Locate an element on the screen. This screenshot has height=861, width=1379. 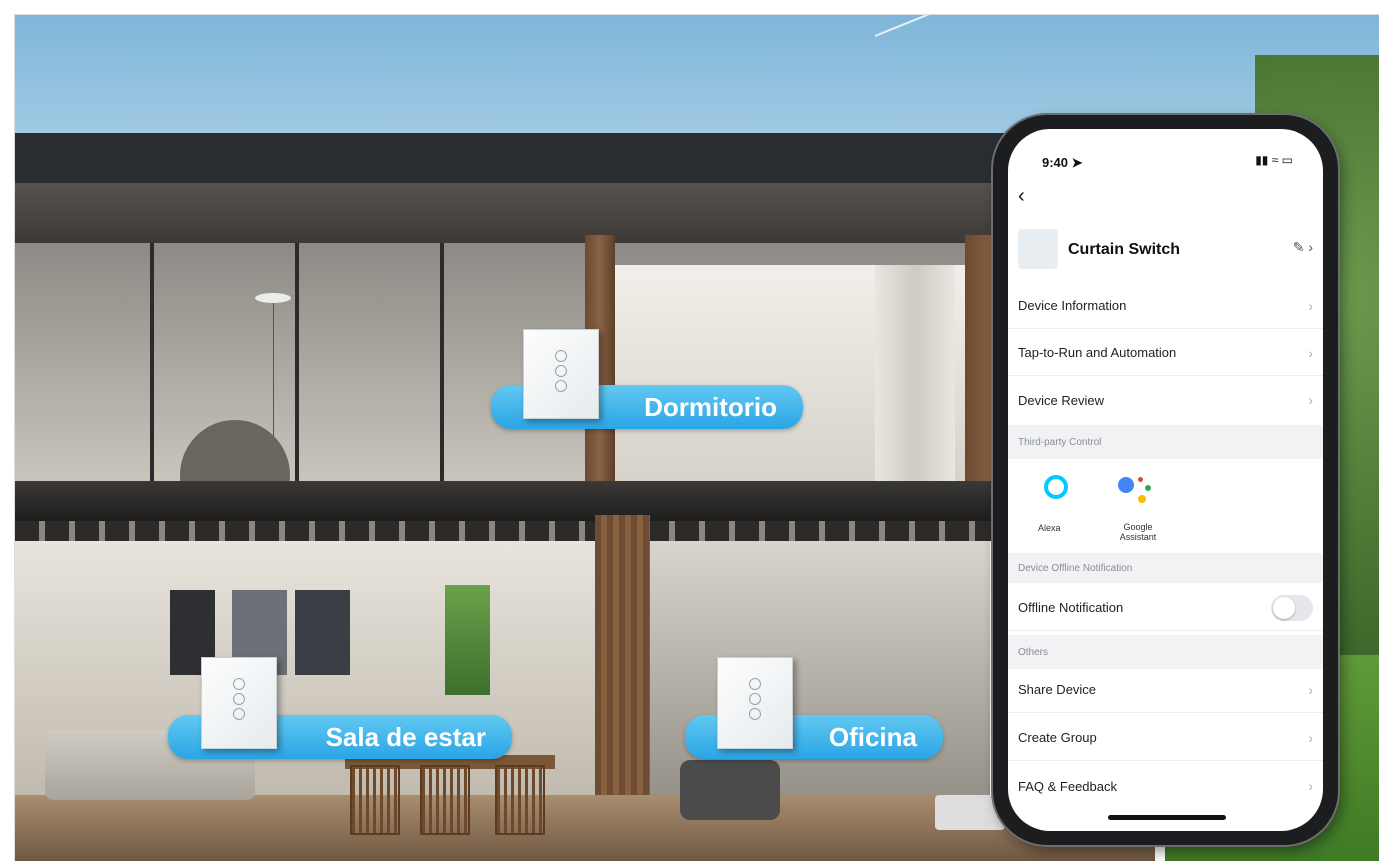
home-indicator is located at coordinates (1167, 817).